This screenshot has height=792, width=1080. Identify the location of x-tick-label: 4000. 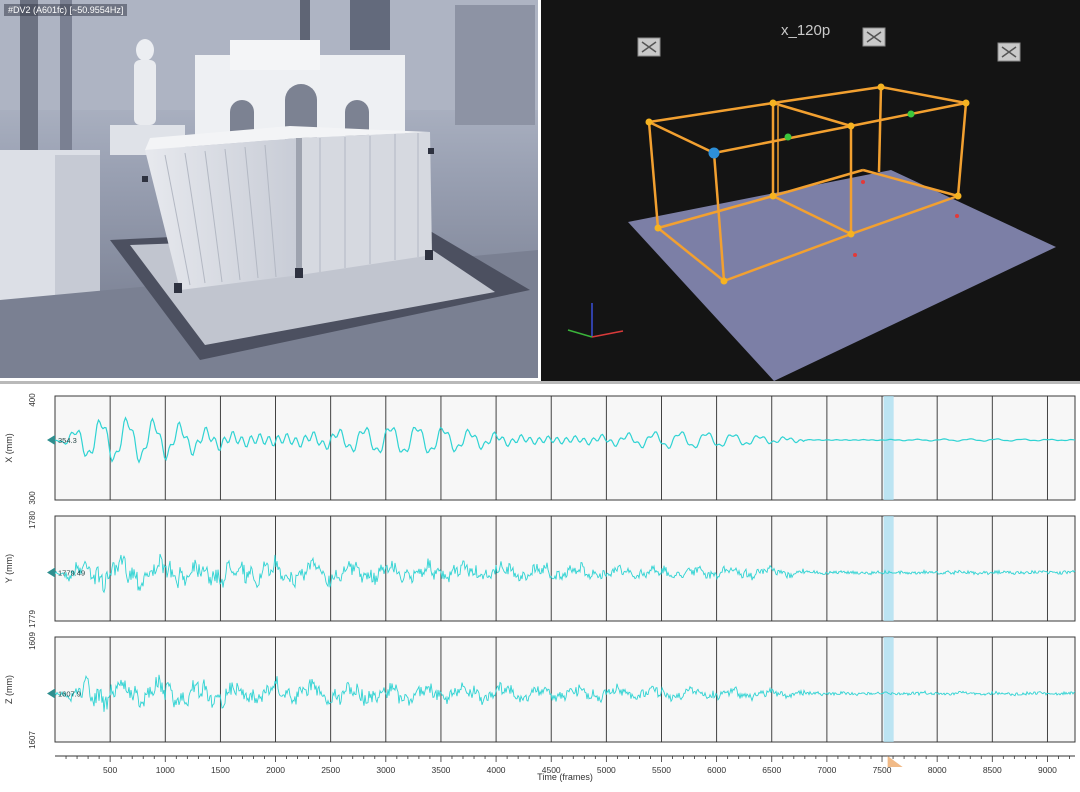
(496, 770).